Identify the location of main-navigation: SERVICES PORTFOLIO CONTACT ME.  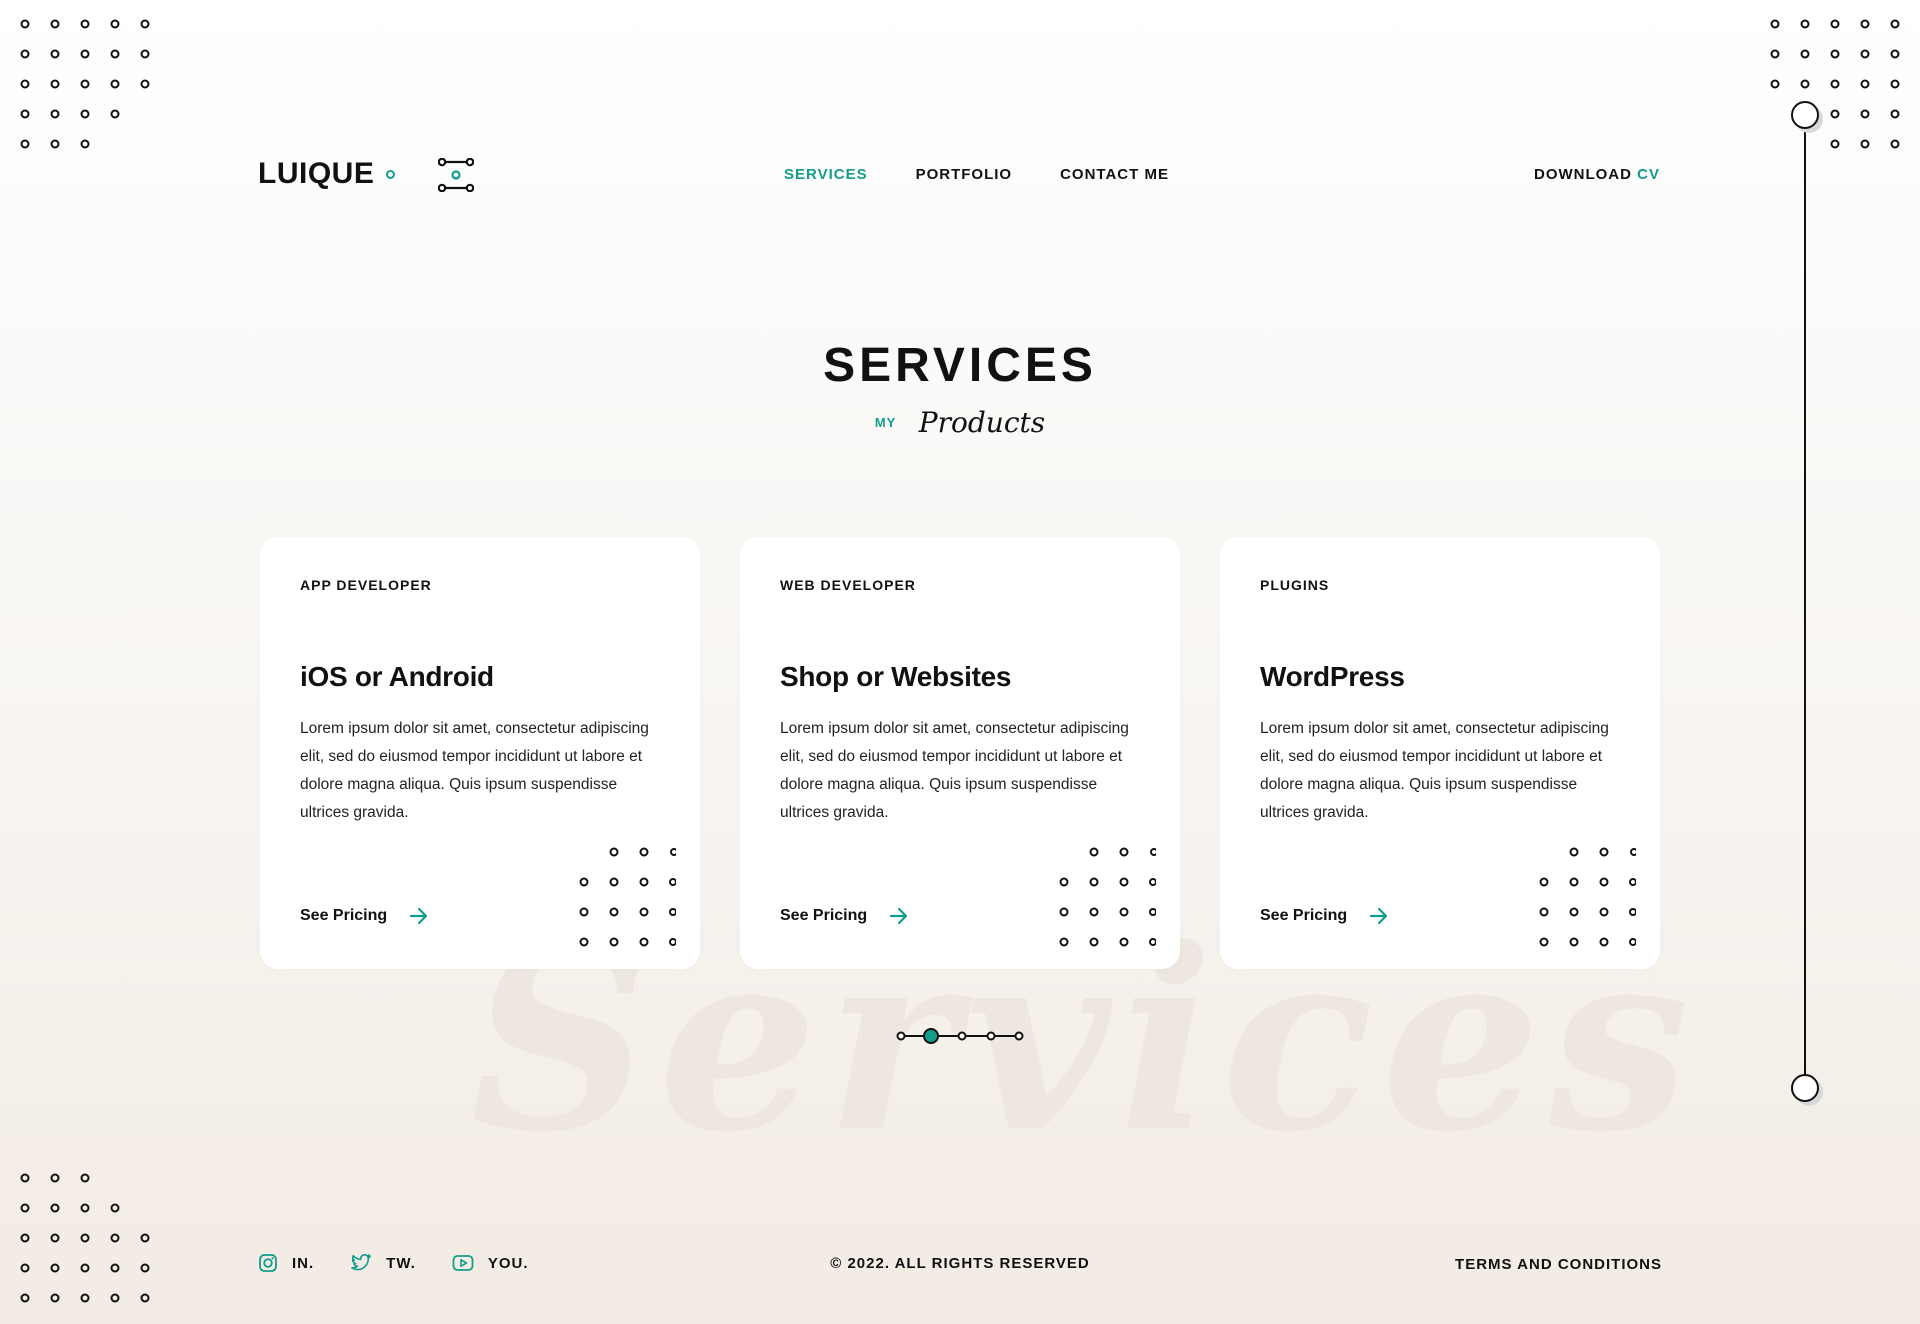
(976, 174).